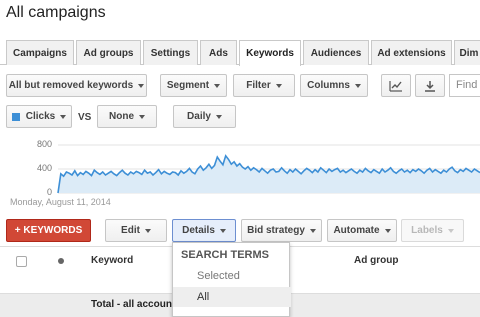 Image resolution: width=480 pixels, height=317 pixels. I want to click on tab-dimensions: Dim, so click(467, 52).